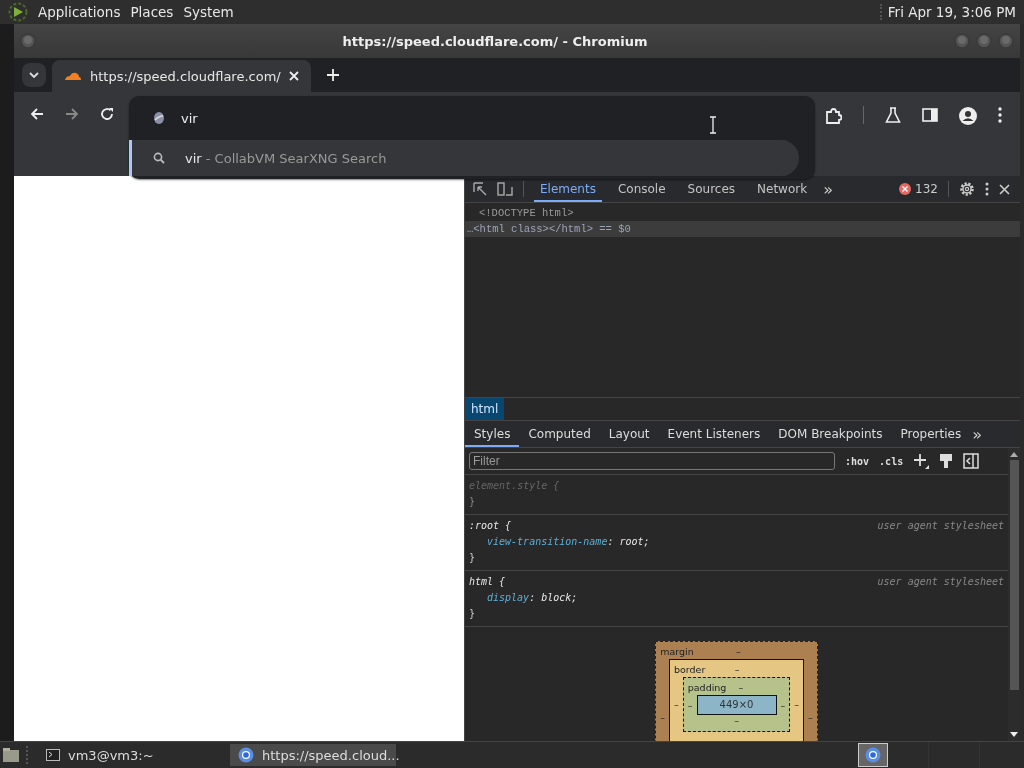  I want to click on device-icon, so click(505, 189).